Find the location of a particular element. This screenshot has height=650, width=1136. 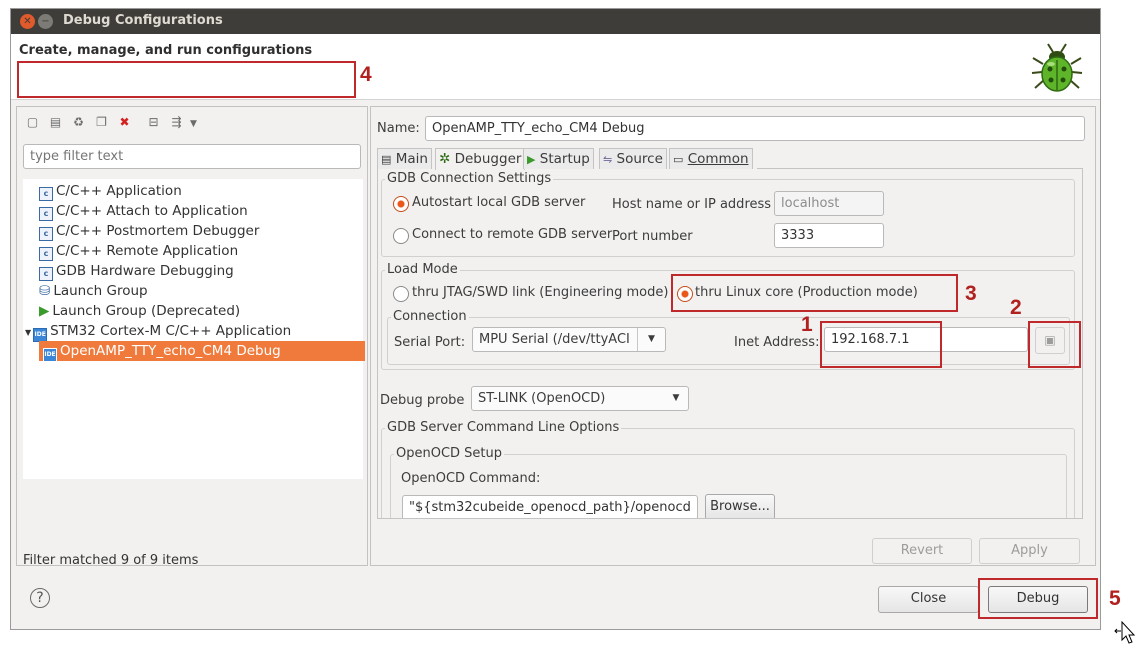

openocd-setup-title: OpenOCD Setup is located at coordinates (449, 453).